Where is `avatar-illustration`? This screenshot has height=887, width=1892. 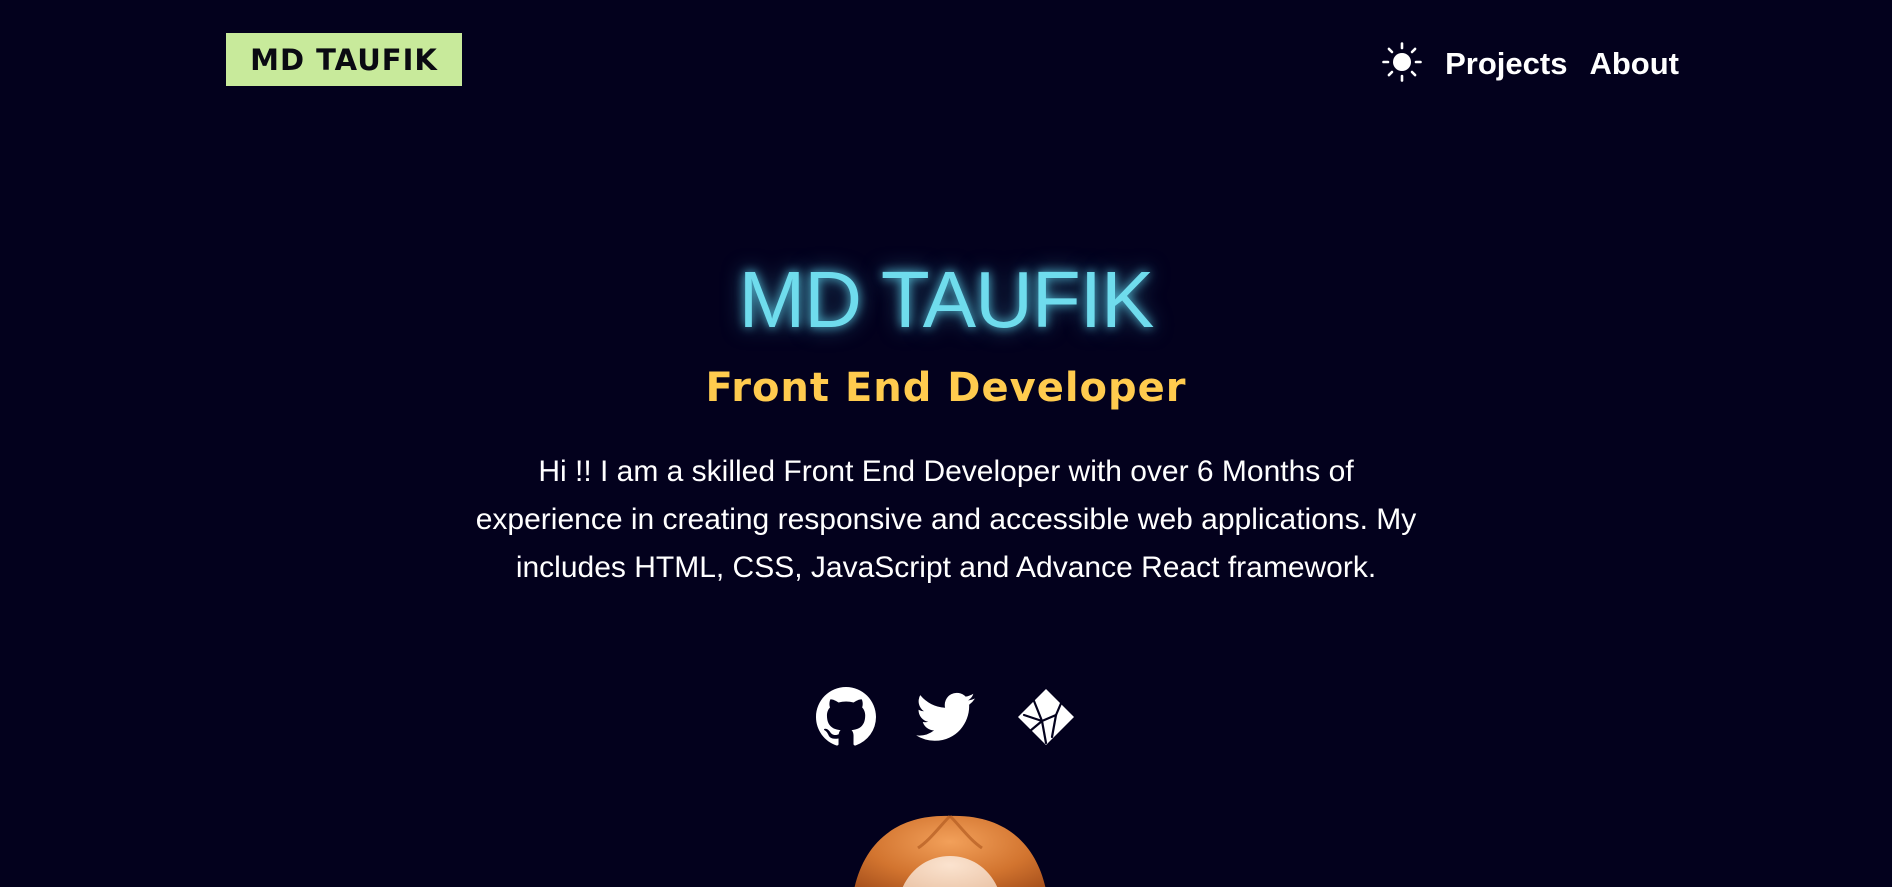
avatar-illustration is located at coordinates (948, 849).